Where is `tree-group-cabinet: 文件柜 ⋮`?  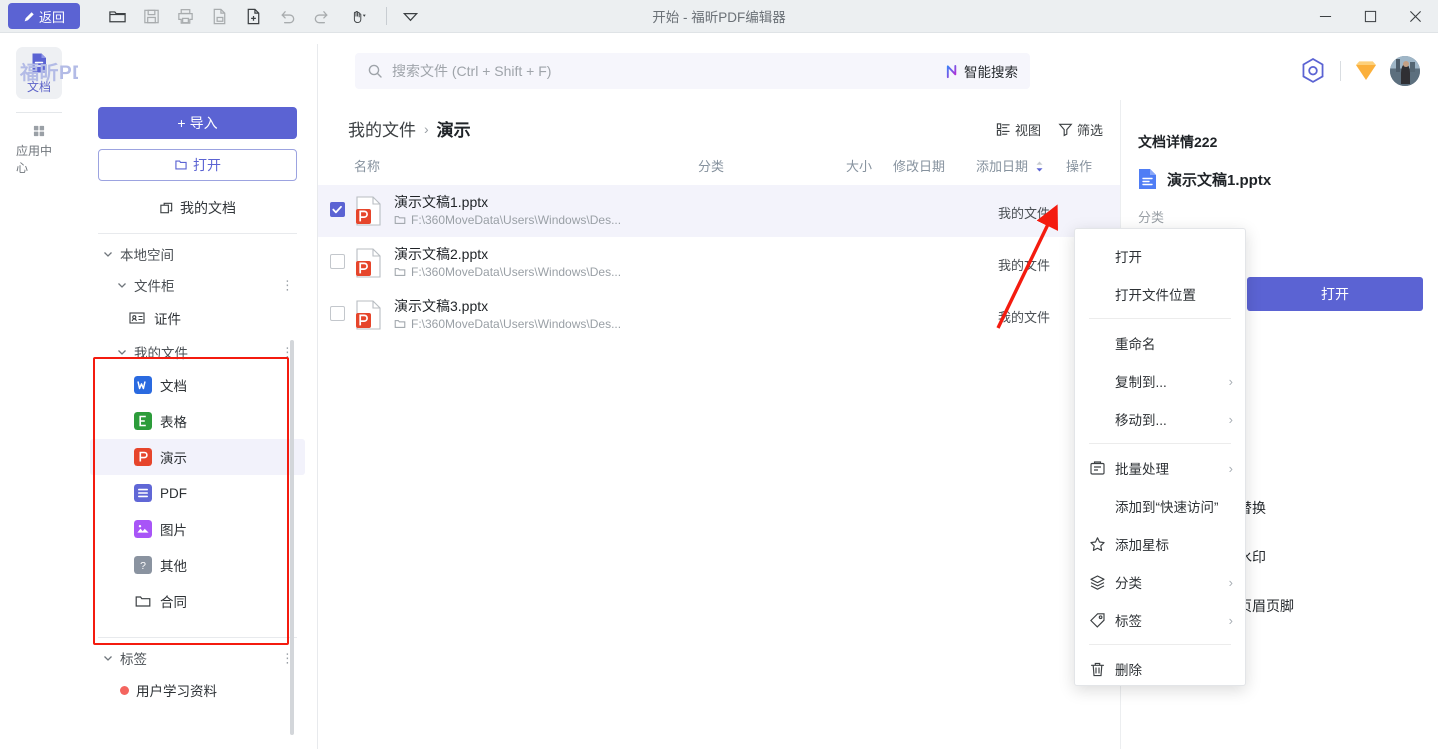 tree-group-cabinet: 文件柜 ⋮ is located at coordinates (197, 284).